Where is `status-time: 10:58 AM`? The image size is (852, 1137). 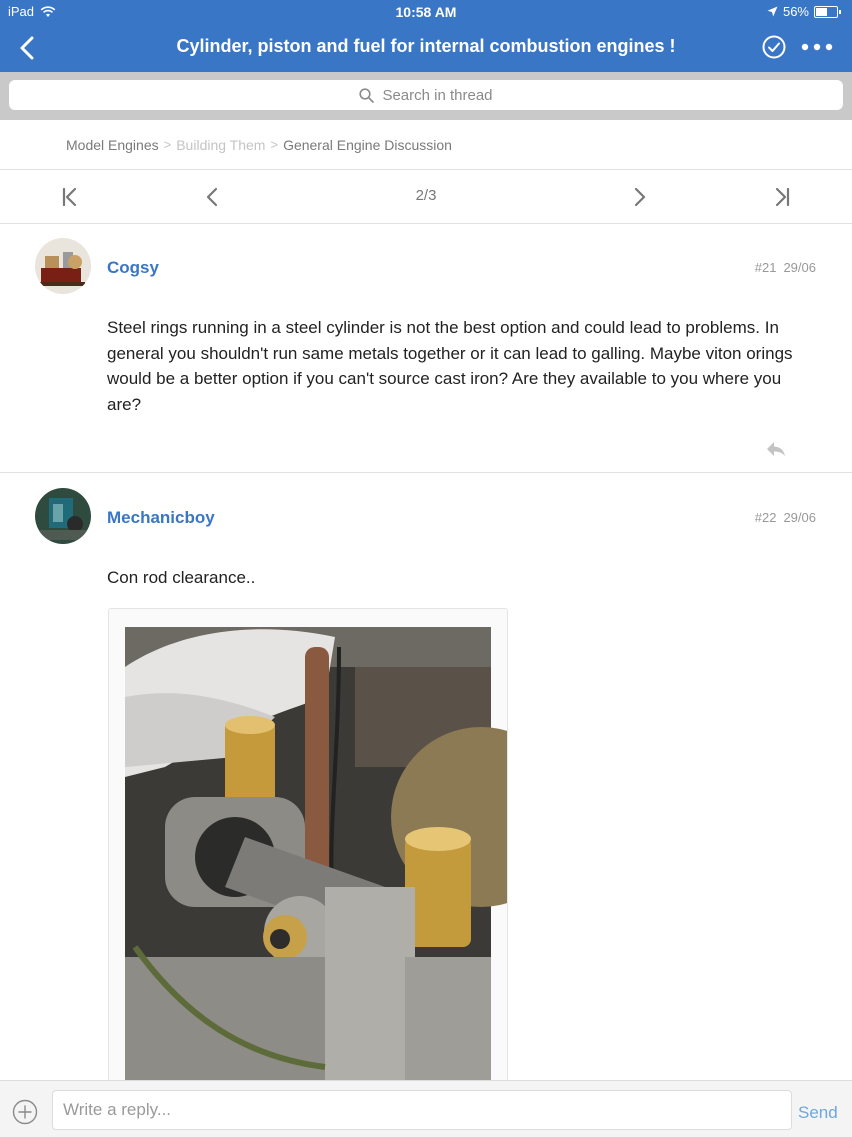
status-time: 10:58 AM is located at coordinates (426, 12).